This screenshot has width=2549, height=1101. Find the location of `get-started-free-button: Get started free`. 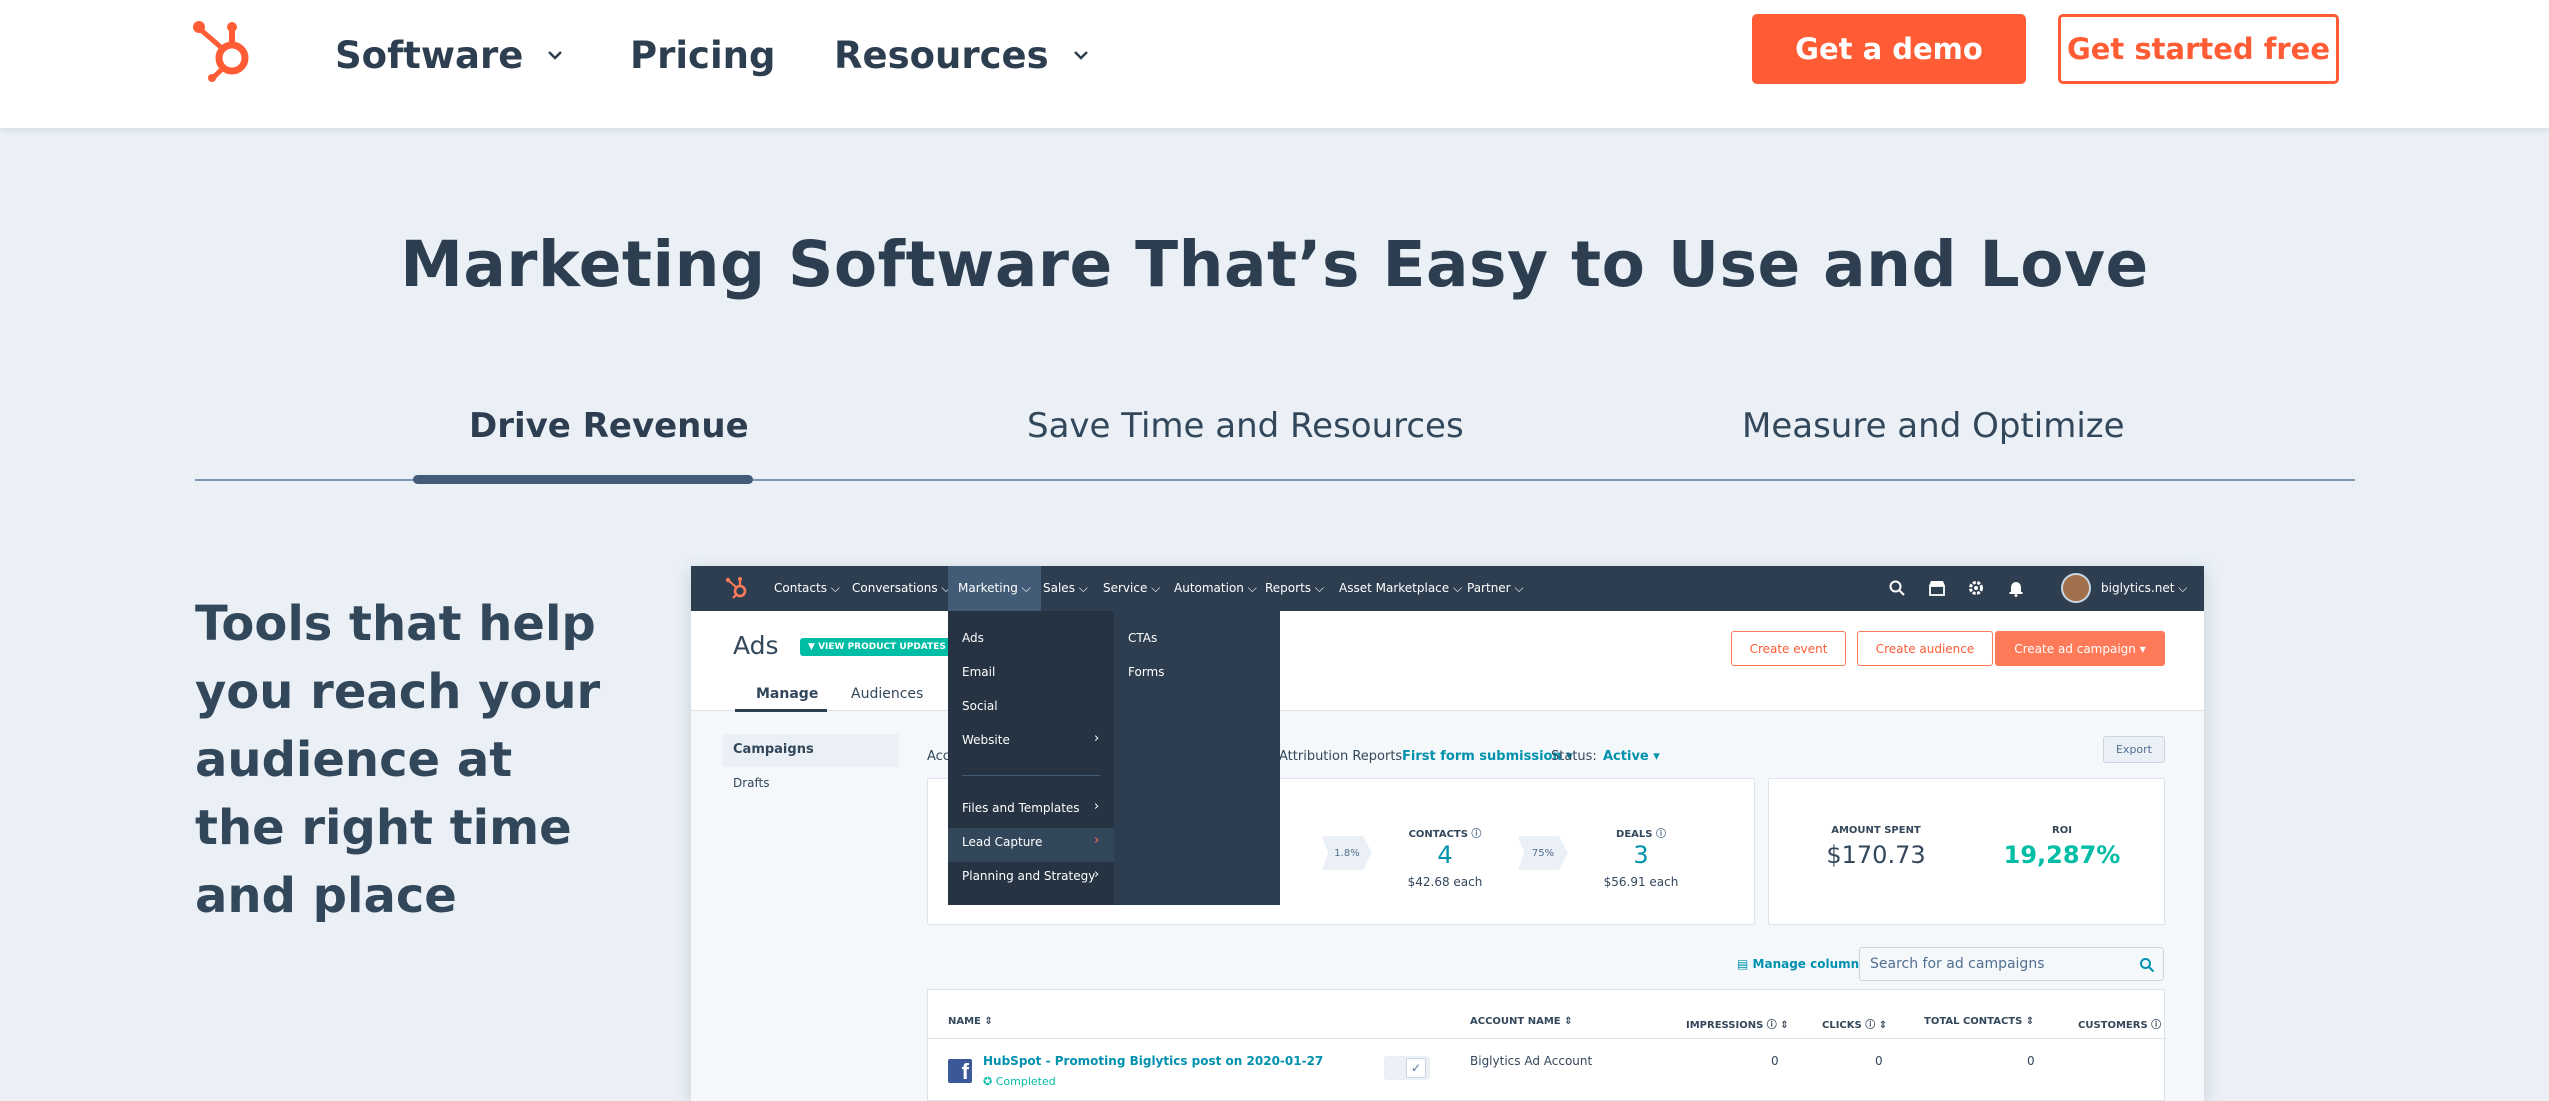

get-started-free-button: Get started free is located at coordinates (2198, 49).